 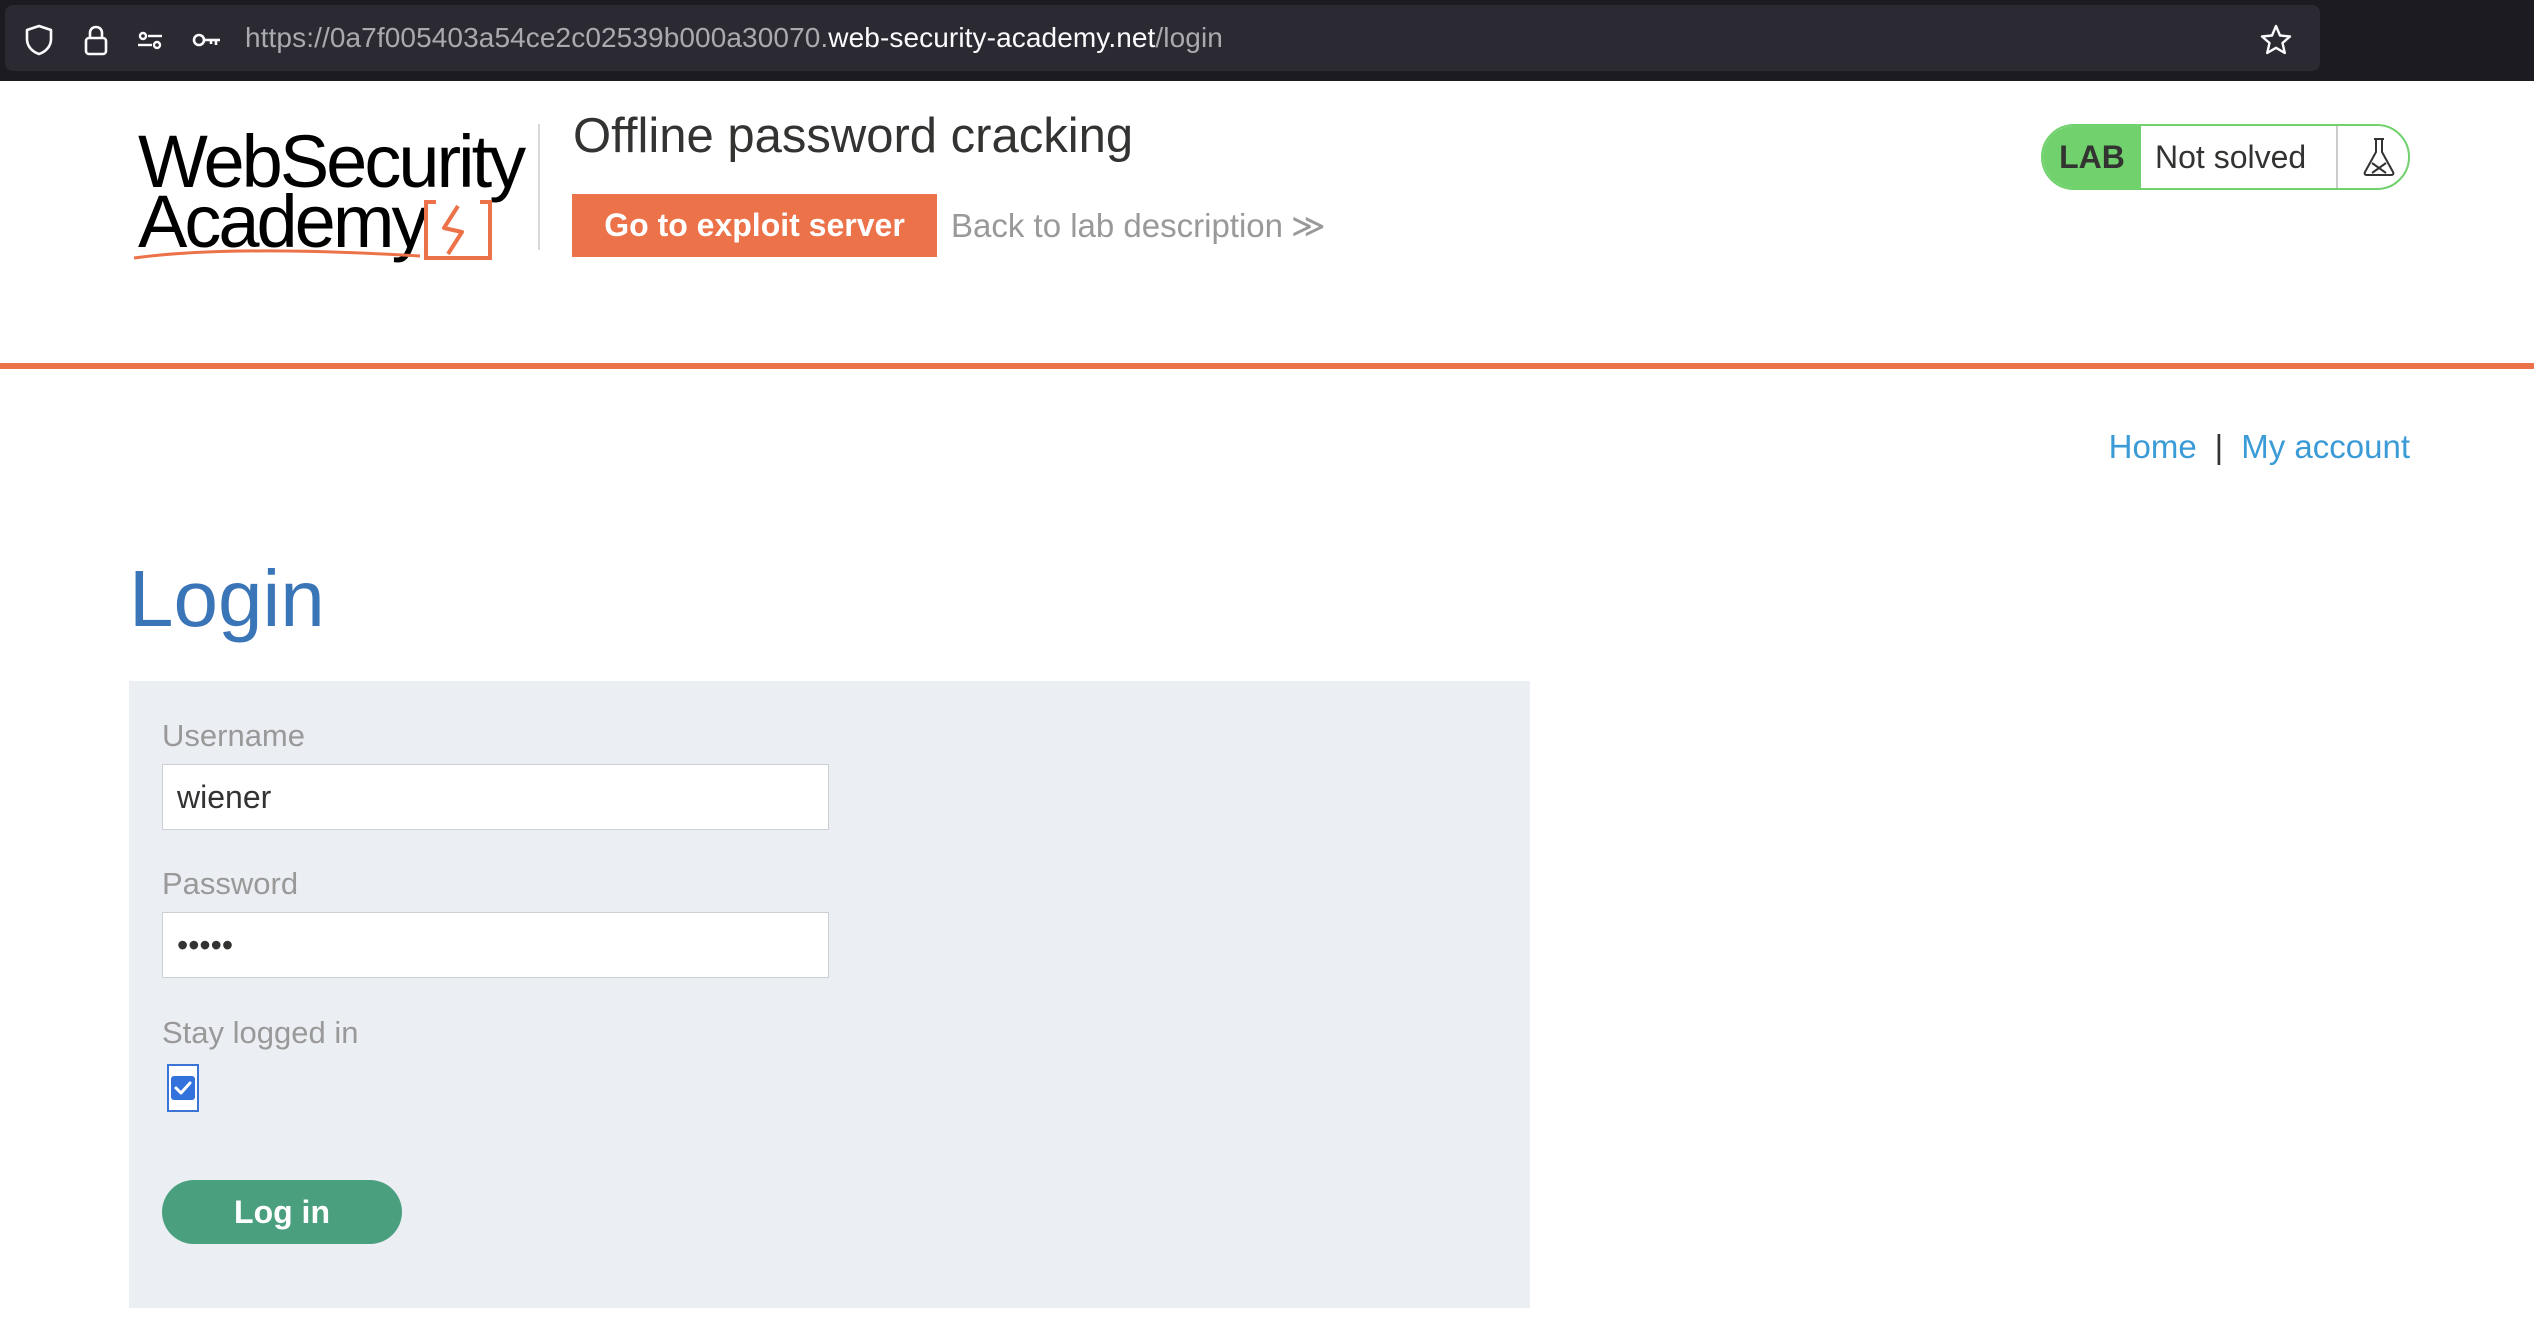 I want to click on header-rule, so click(x=1267, y=366).